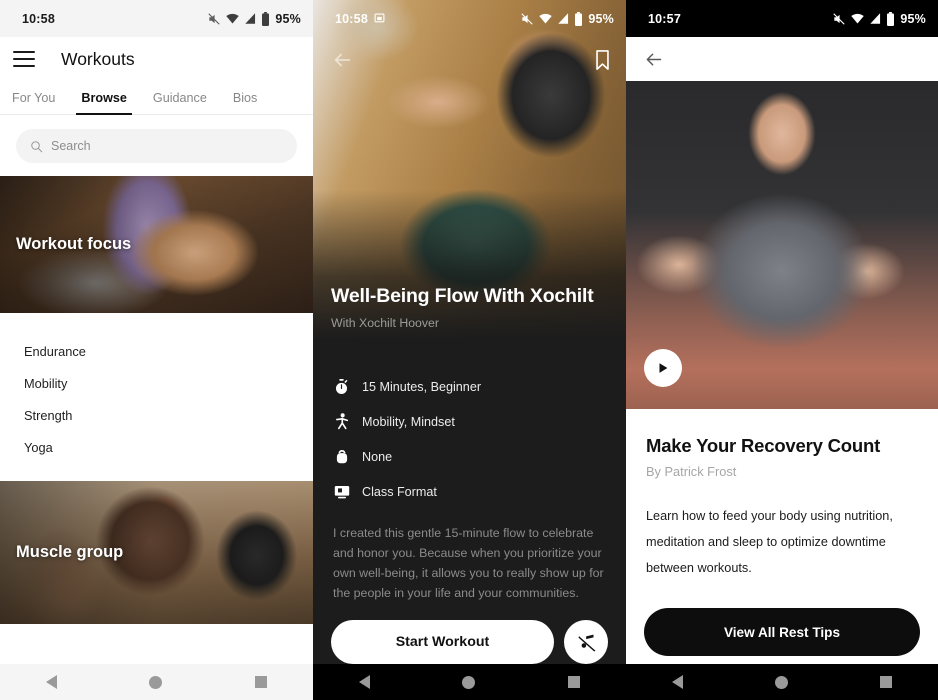 The image size is (938, 700). I want to click on meta-row-duration: 15 Minutes, Beginner, so click(479, 386).